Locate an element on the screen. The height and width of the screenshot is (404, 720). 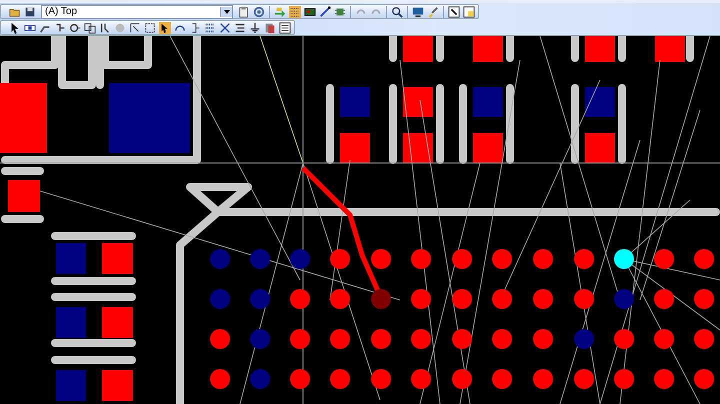
search-icon is located at coordinates (397, 12).